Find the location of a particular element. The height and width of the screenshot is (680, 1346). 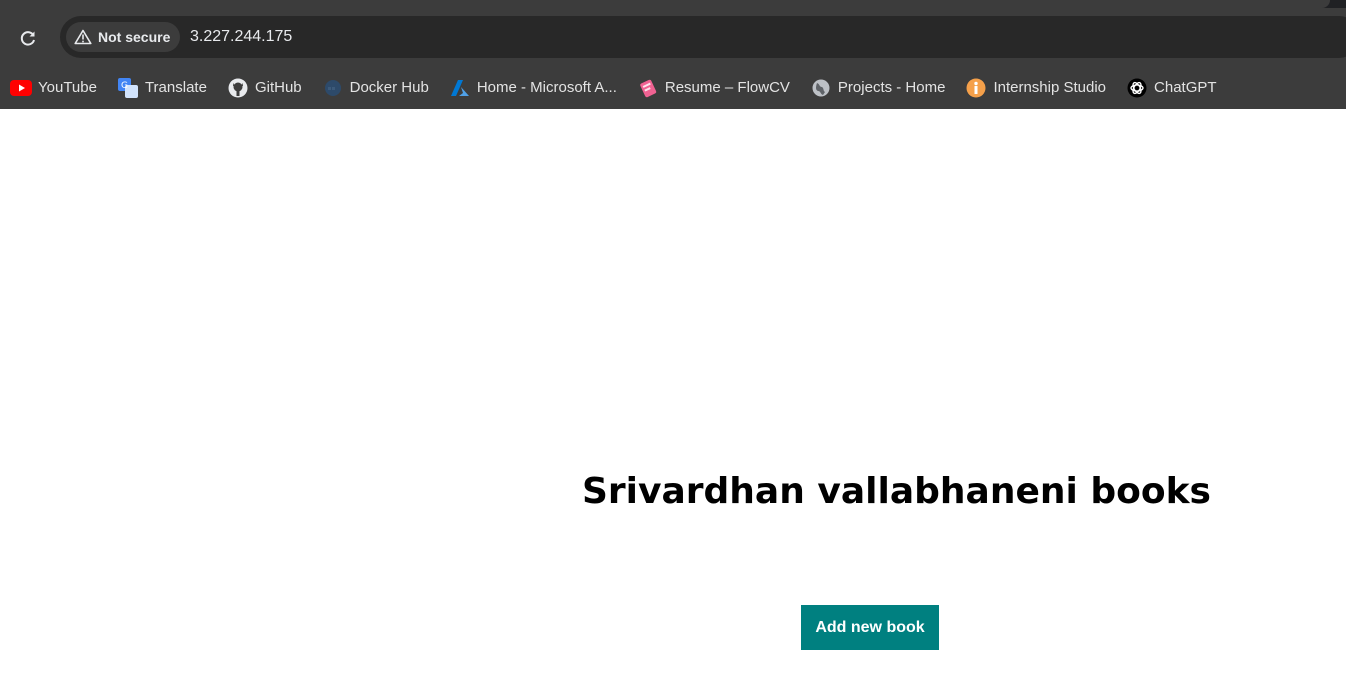

bookmark-label: GitHub is located at coordinates (278, 87).